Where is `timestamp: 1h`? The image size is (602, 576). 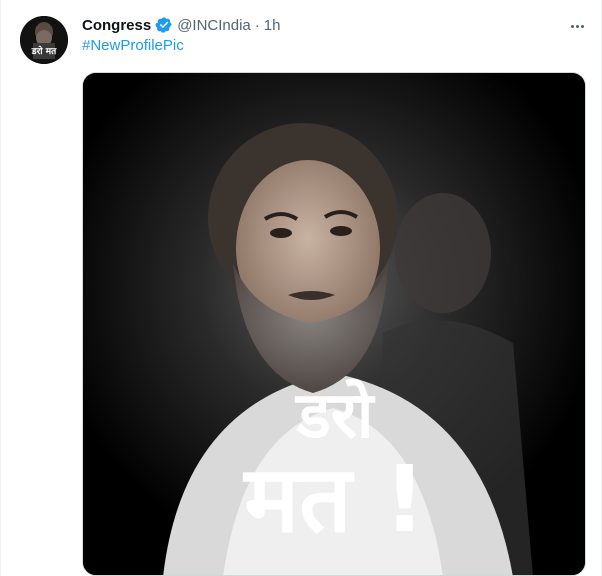 timestamp: 1h is located at coordinates (272, 25).